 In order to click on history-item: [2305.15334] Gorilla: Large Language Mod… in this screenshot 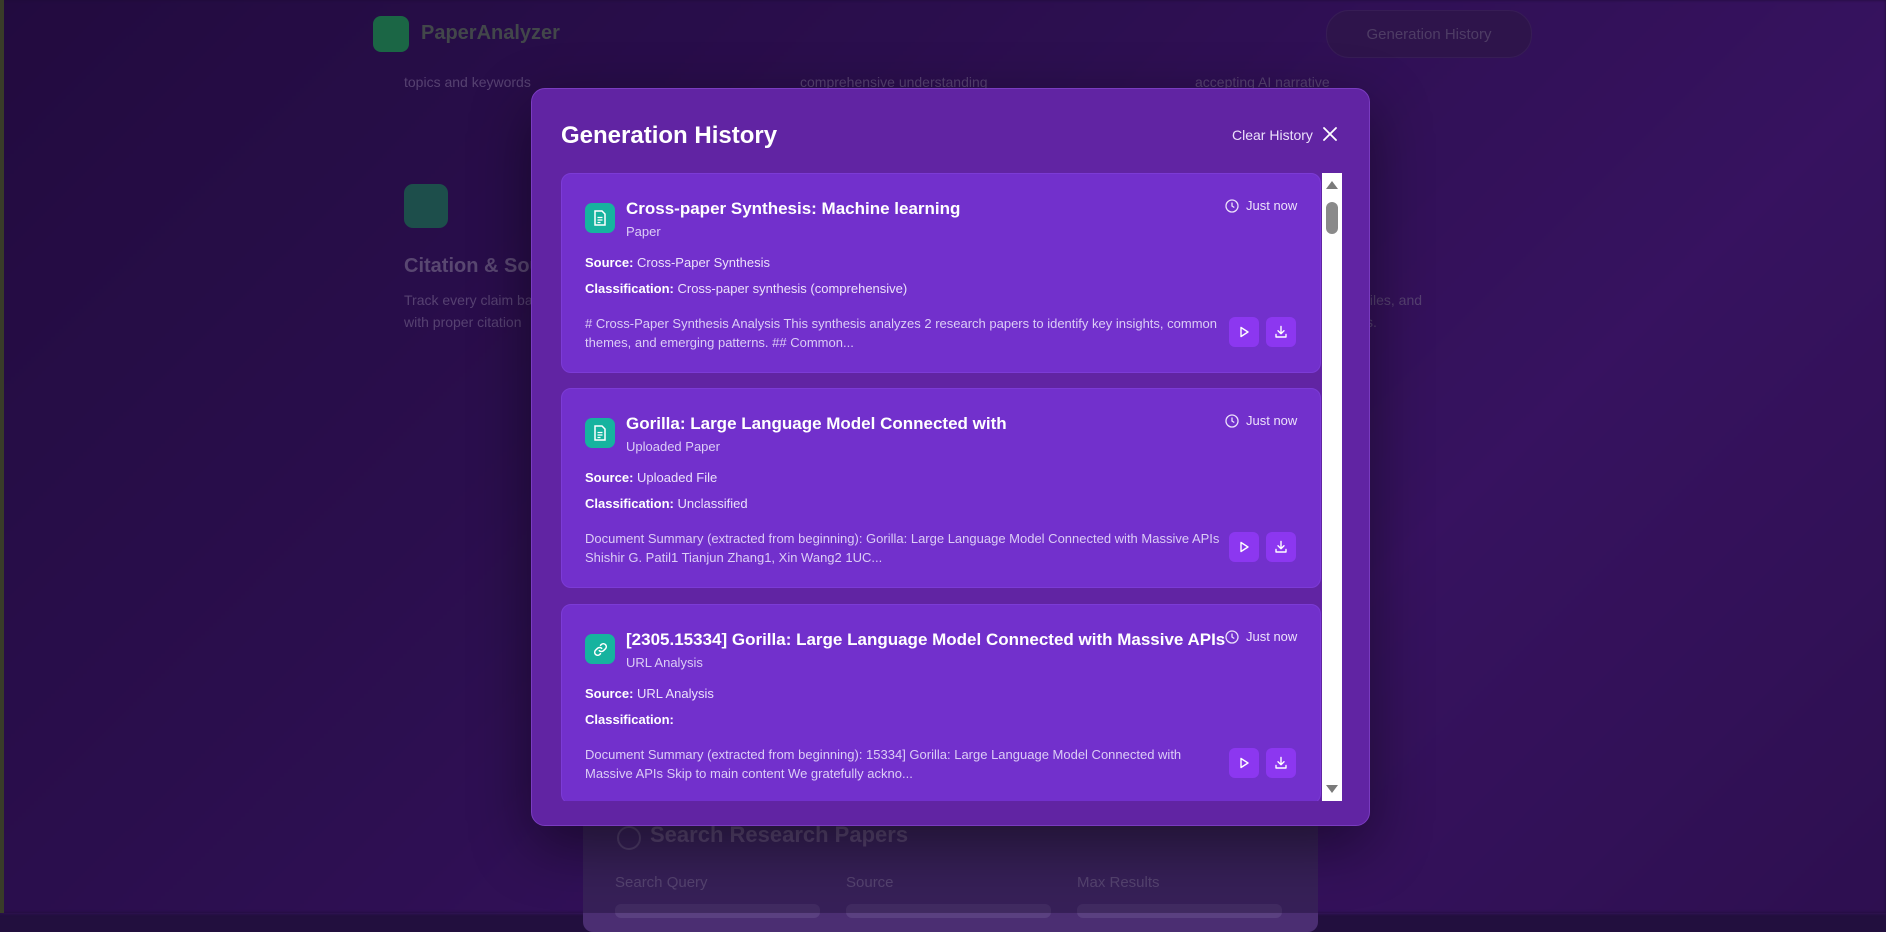, I will do `click(941, 702)`.